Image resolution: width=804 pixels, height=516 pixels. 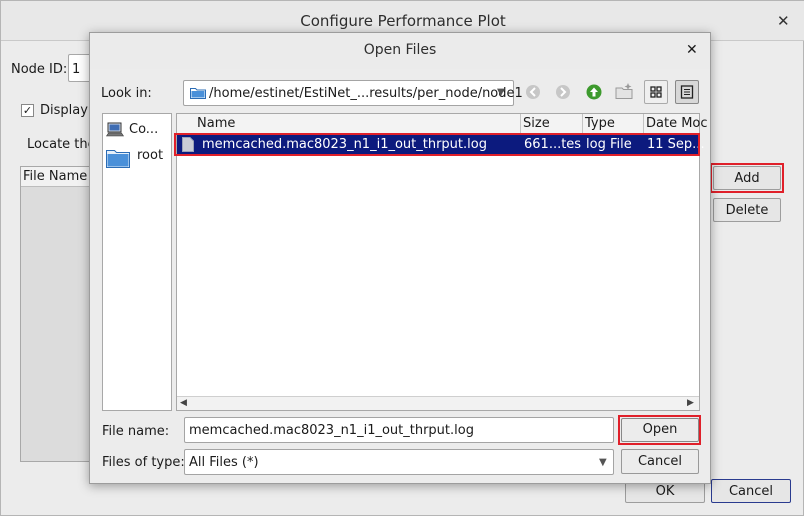 I want to click on look-in-label: Look in:, so click(x=126, y=93).